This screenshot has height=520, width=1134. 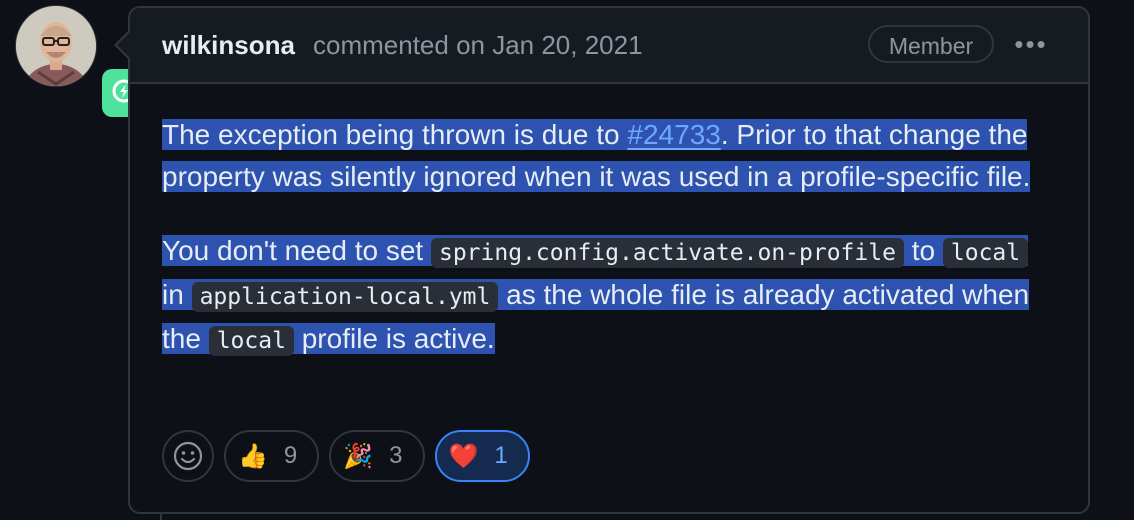 What do you see at coordinates (272, 456) in the screenshot?
I see `reaction-thumbs-up: 👍 9` at bounding box center [272, 456].